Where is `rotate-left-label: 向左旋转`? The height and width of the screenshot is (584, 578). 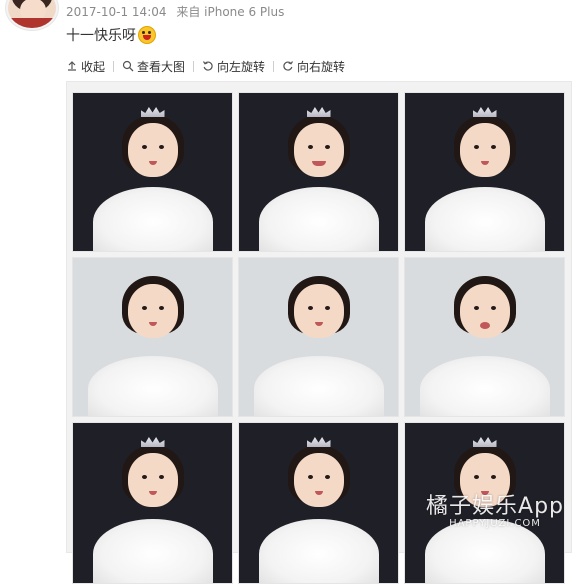 rotate-left-label: 向左旋转 is located at coordinates (241, 66).